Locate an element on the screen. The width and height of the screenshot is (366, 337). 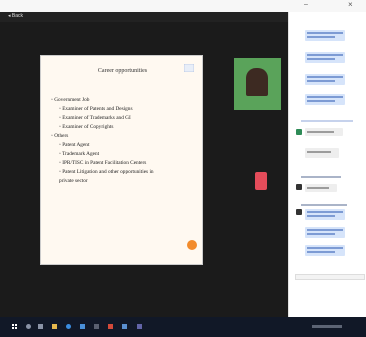
browser-icon is located at coordinates (68, 326).